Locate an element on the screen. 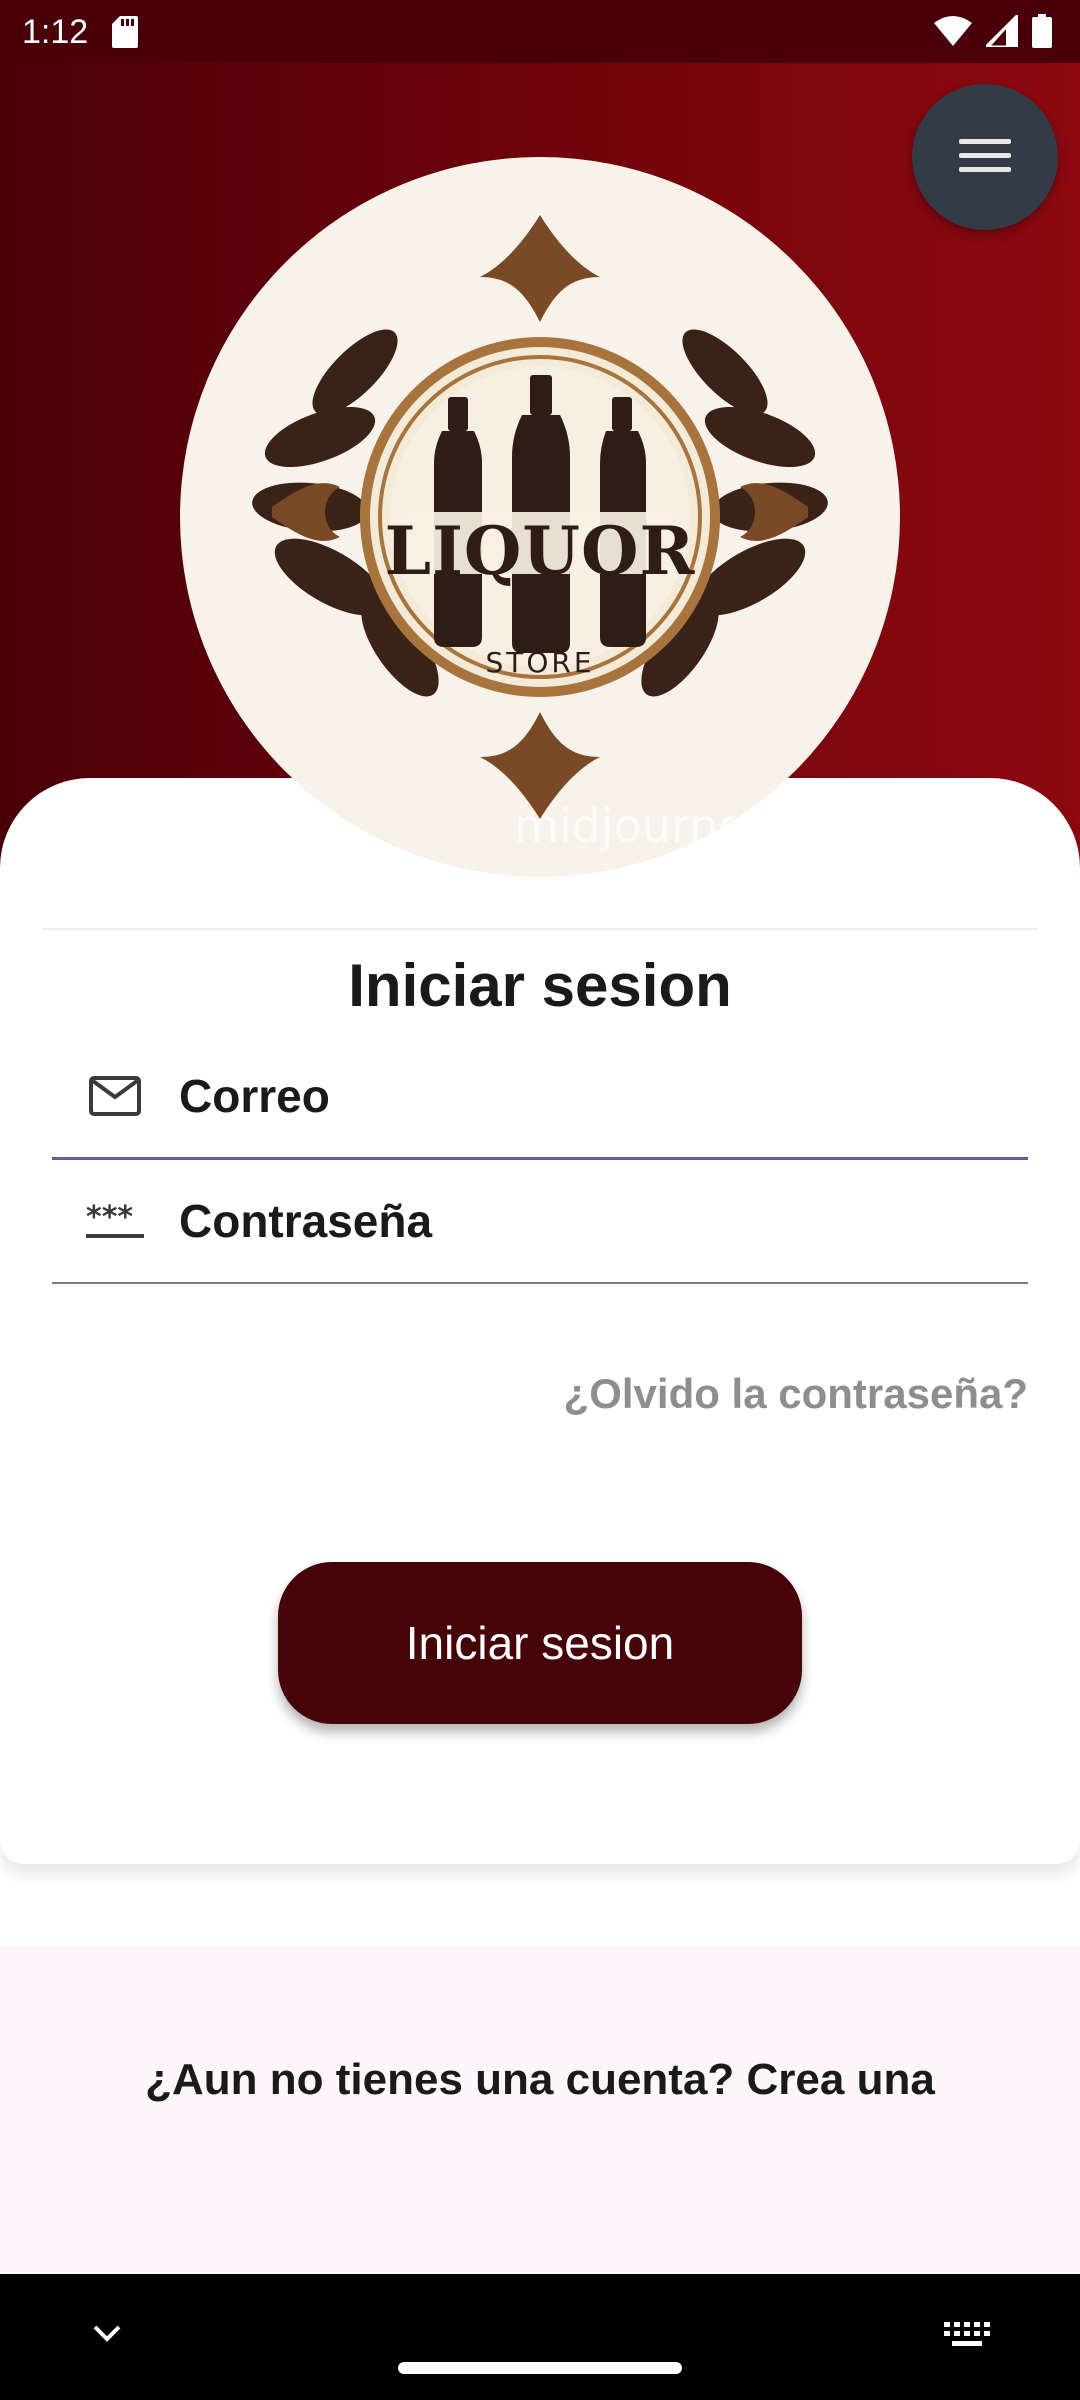  menu-button is located at coordinates (985, 157).